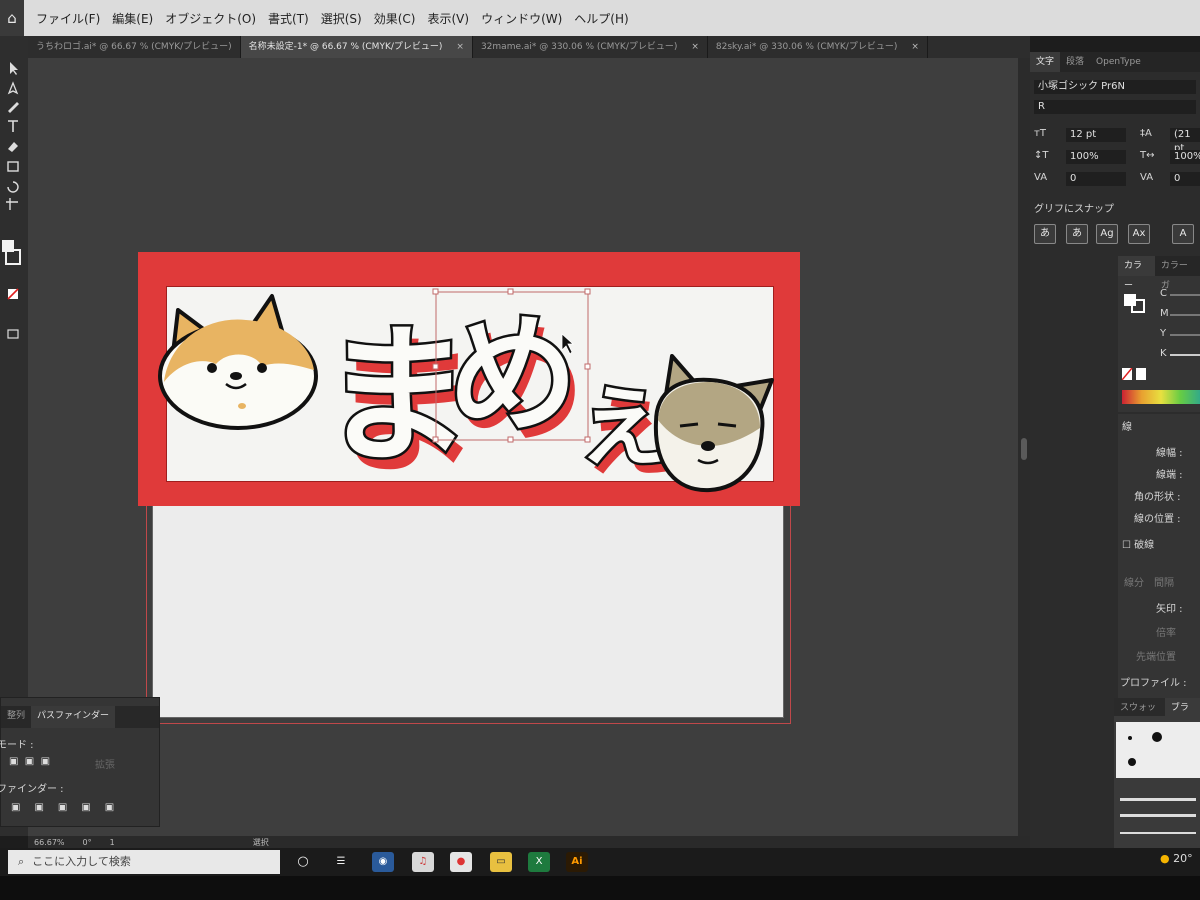 This screenshot has width=1200, height=900. I want to click on tab-pathfinder: パスファインダー, so click(73, 717).